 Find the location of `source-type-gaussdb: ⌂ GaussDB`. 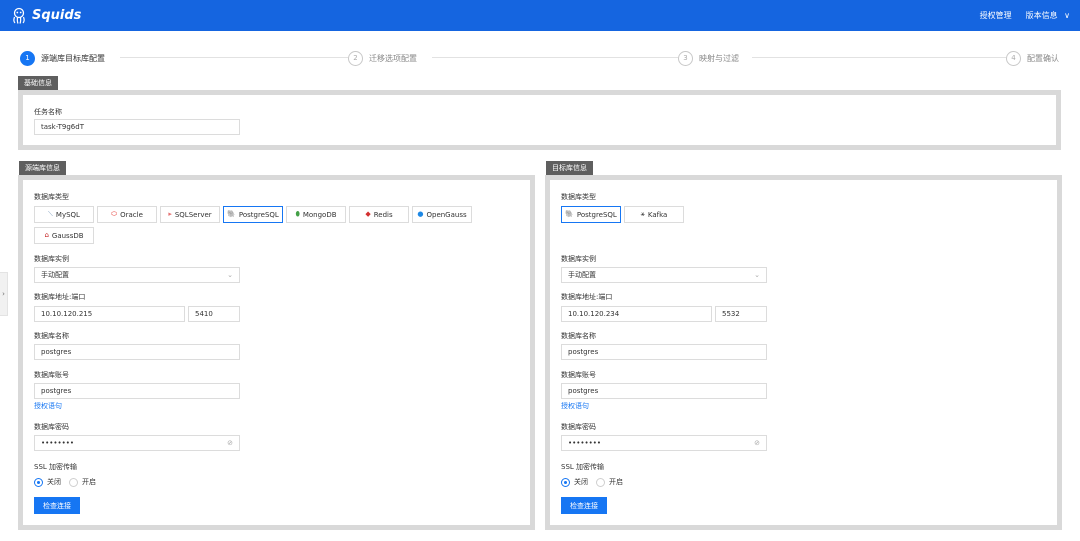

source-type-gaussdb: ⌂ GaussDB is located at coordinates (64, 235).